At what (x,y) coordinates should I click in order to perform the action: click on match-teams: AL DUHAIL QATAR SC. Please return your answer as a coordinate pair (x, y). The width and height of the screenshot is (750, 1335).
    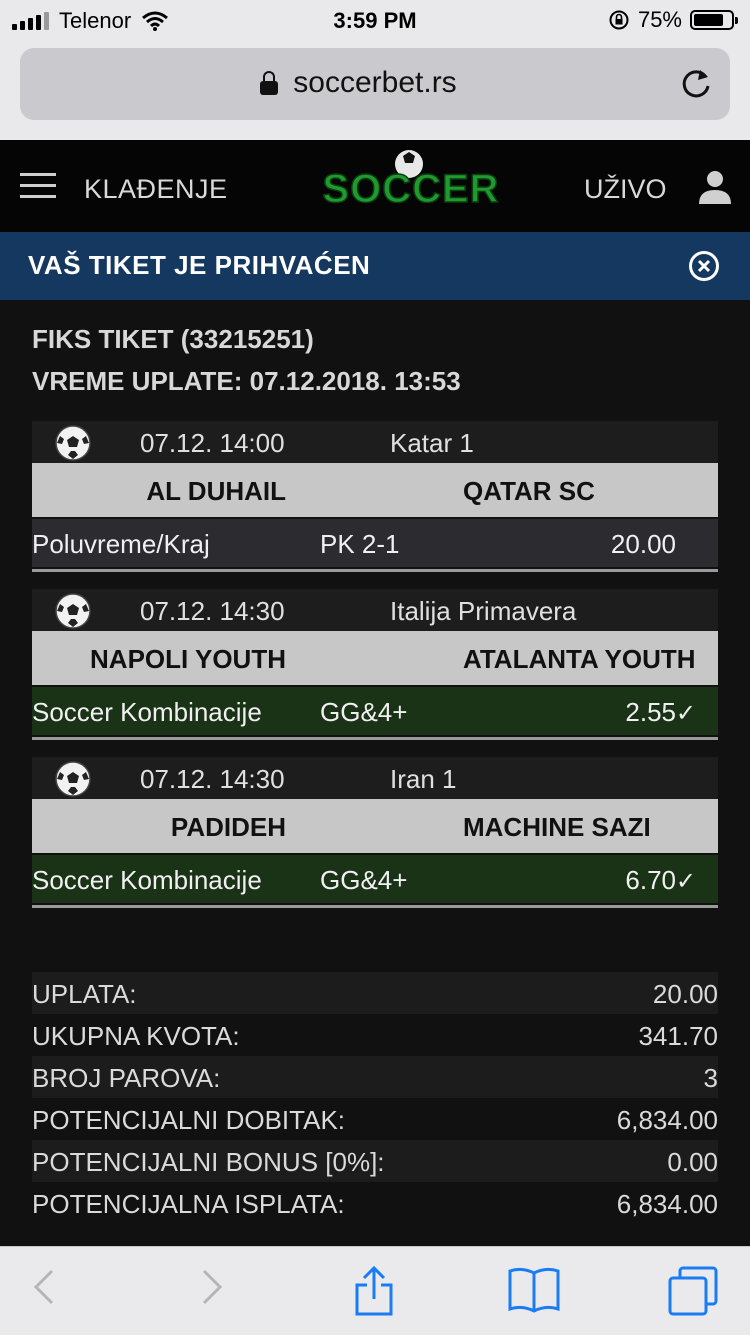
    Looking at the image, I should click on (375, 490).